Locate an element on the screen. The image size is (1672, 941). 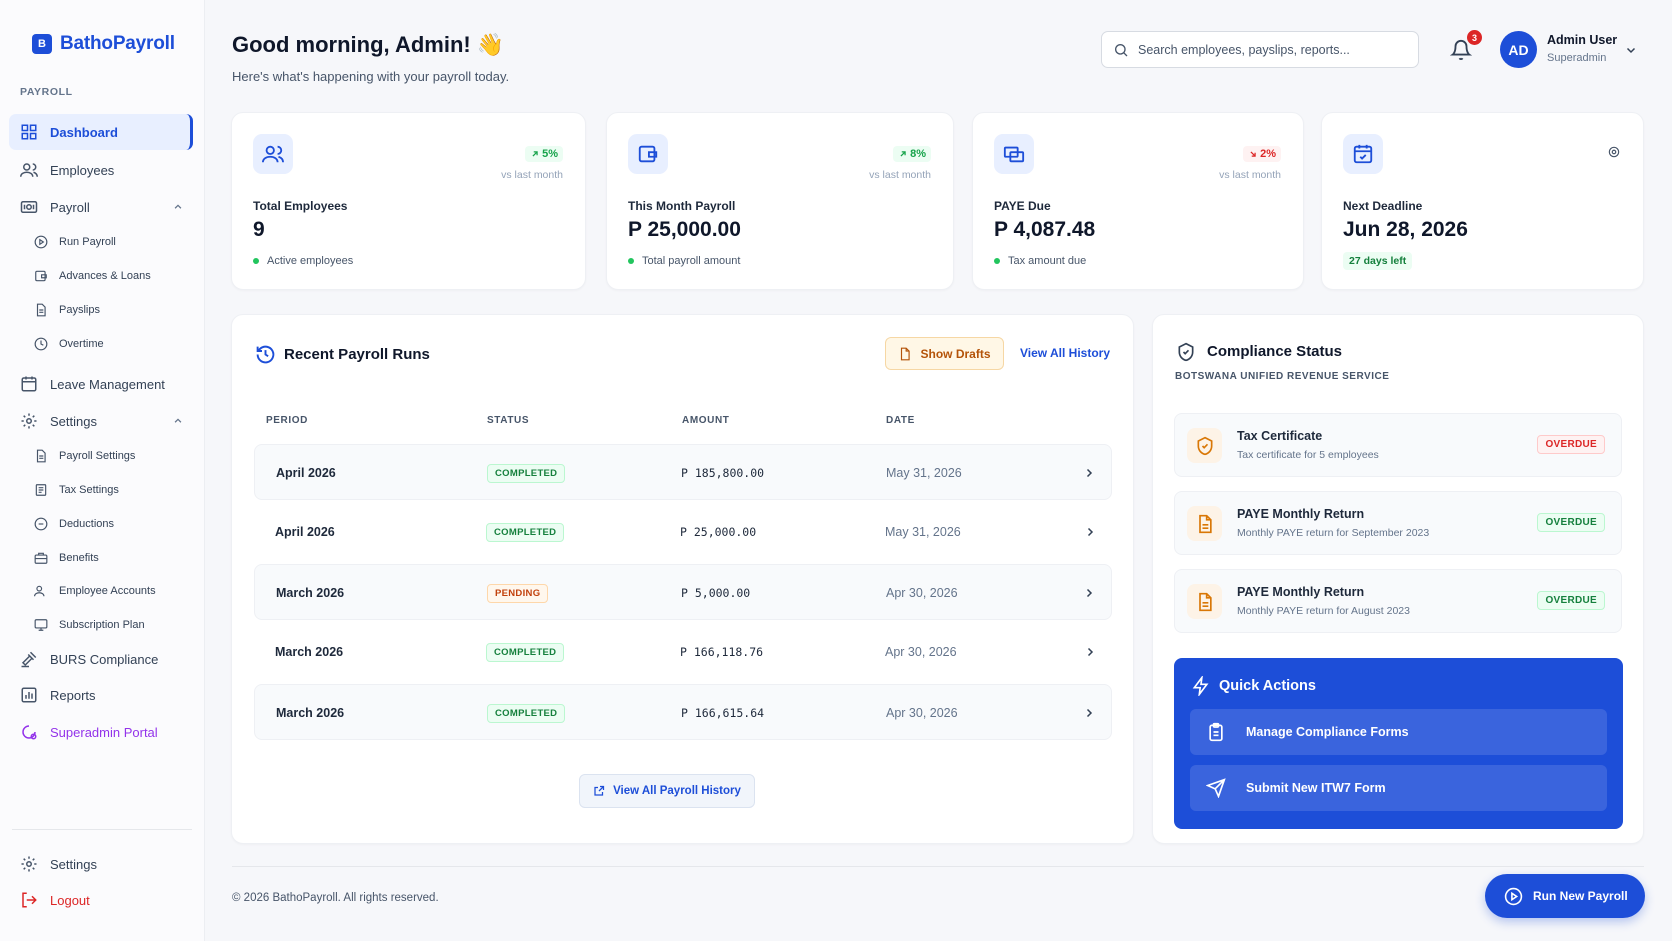
search-box is located at coordinates (1260, 49).